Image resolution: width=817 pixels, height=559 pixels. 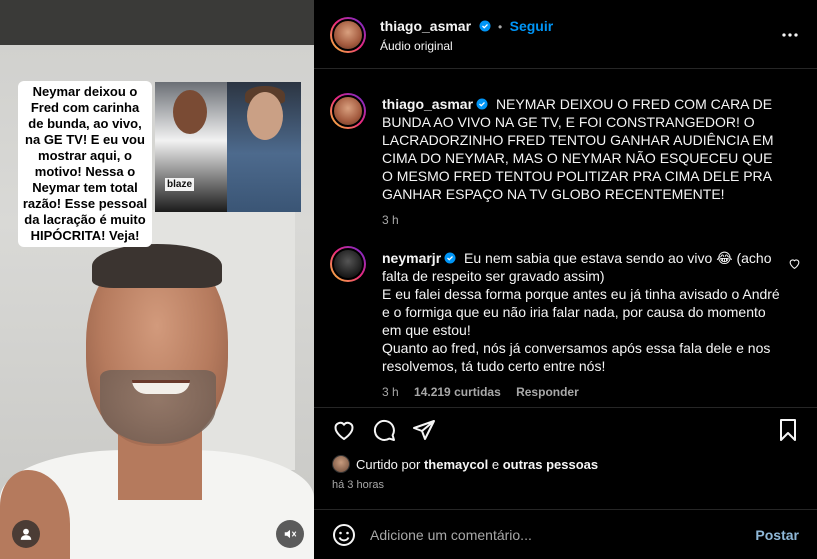 I want to click on video-person-mouth, so click(x=161, y=387).